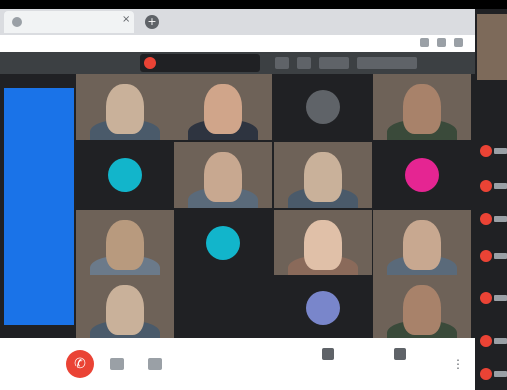  What do you see at coordinates (253, 4) in the screenshot?
I see `screen-top-edge` at bounding box center [253, 4].